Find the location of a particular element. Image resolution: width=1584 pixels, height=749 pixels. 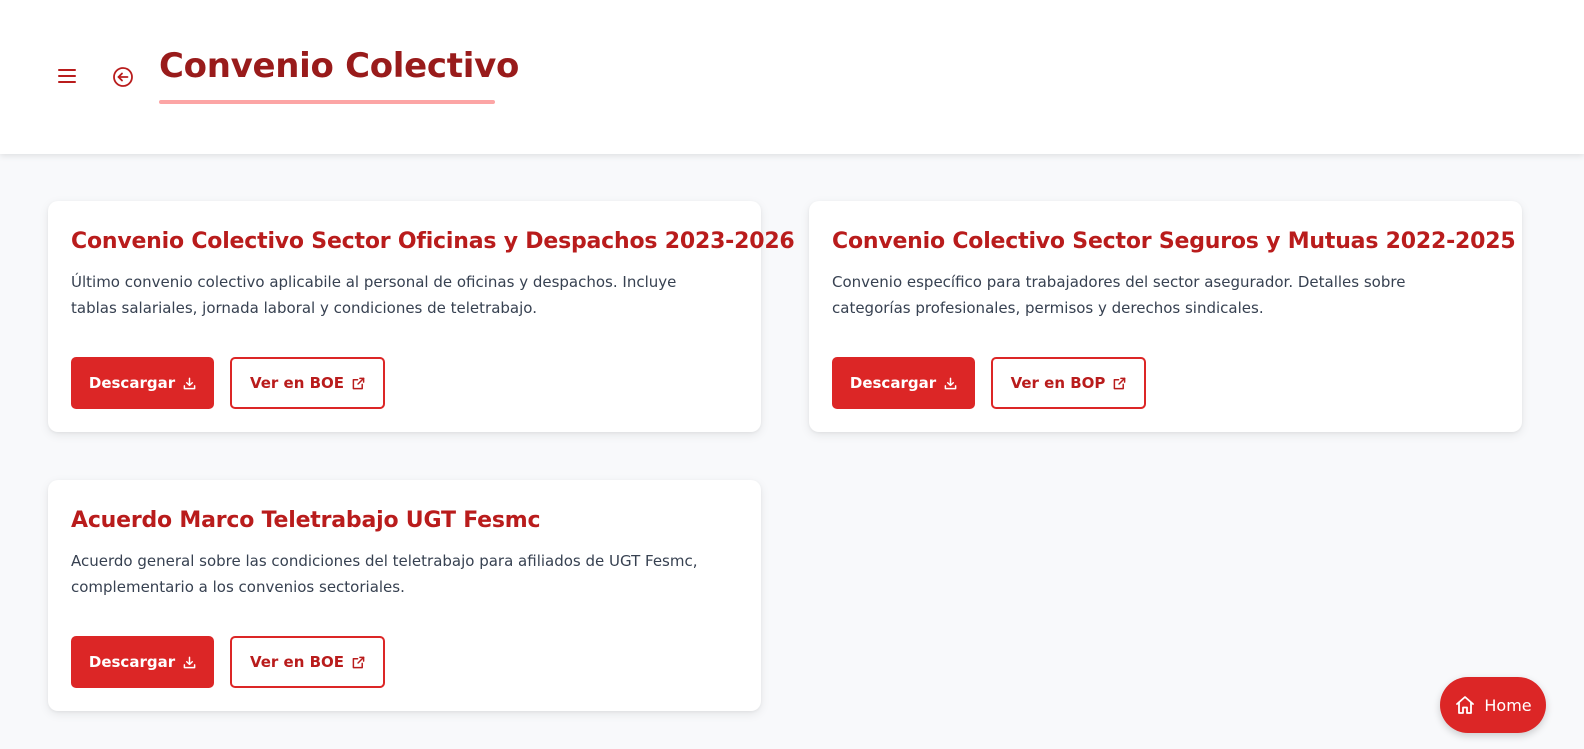

back-button is located at coordinates (123, 77).